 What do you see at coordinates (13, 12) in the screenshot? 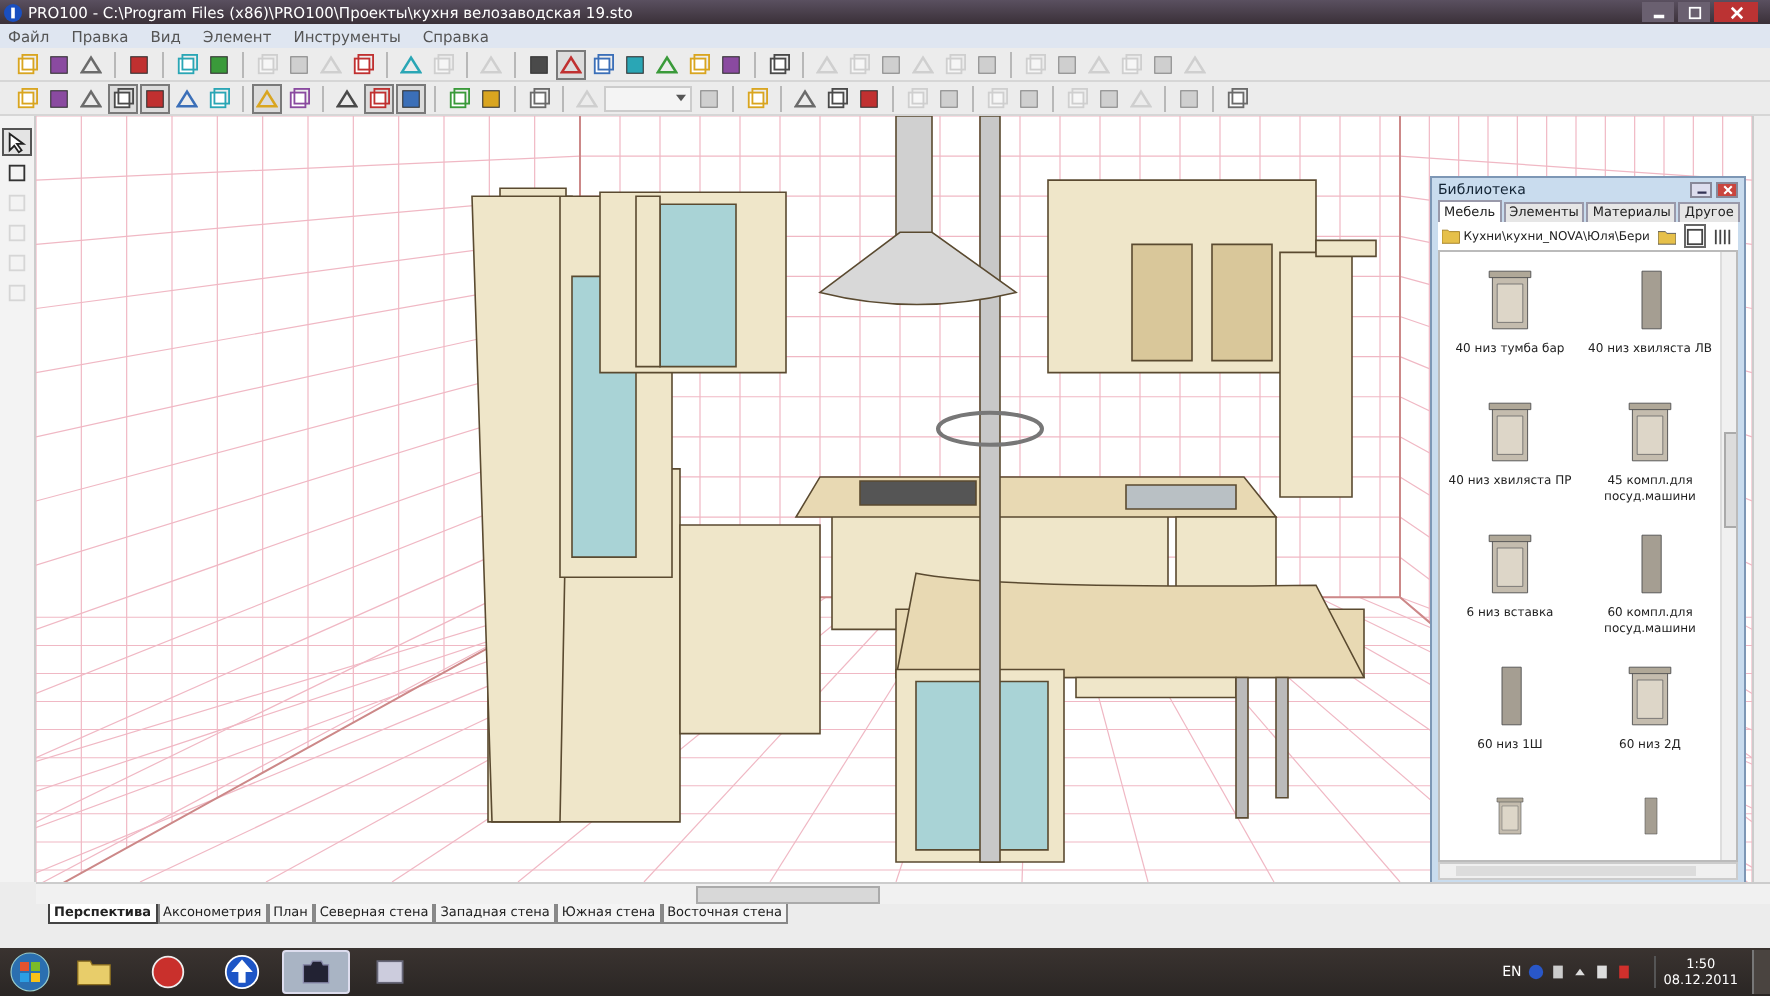
I see `app-icon` at bounding box center [13, 12].